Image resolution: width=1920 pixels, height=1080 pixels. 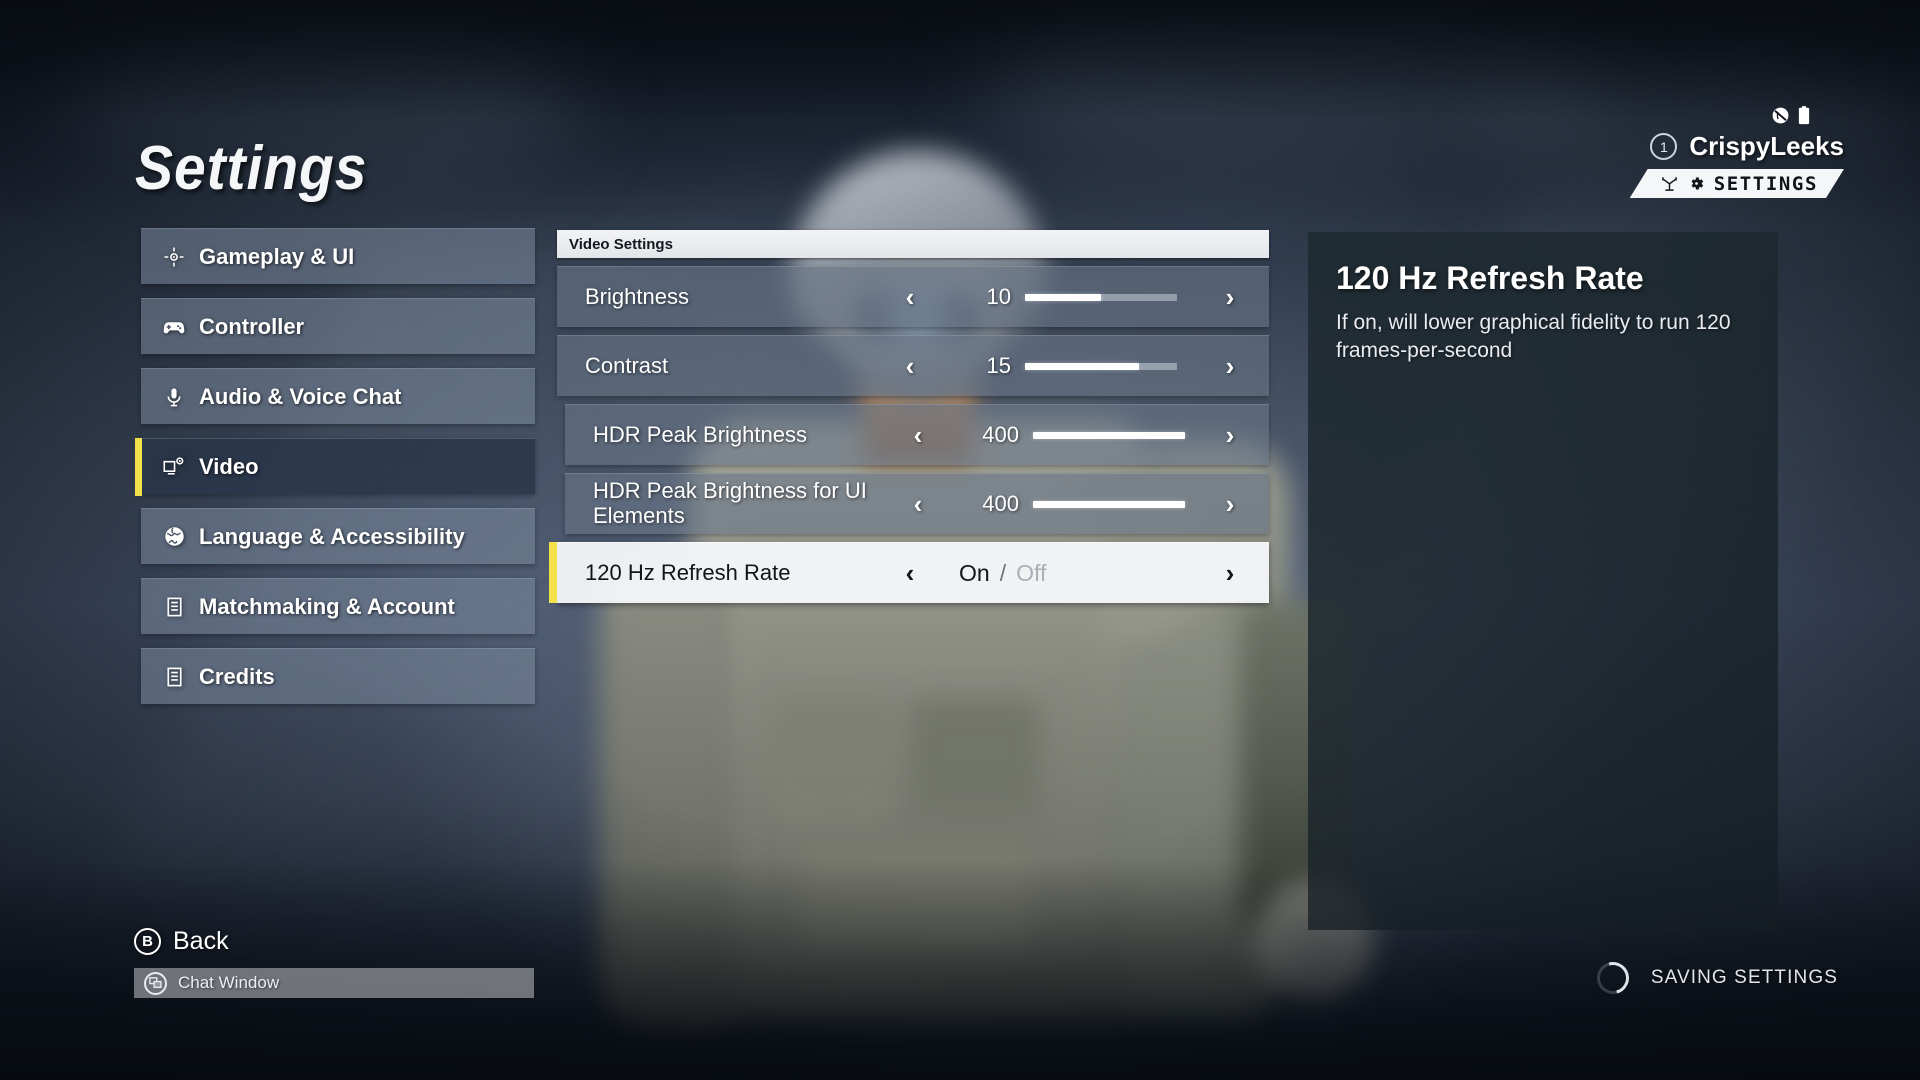 I want to click on setting-row-120hz-refresh-rate: 120 Hz Refresh Rate ‹ On / Off ›, so click(x=909, y=572).